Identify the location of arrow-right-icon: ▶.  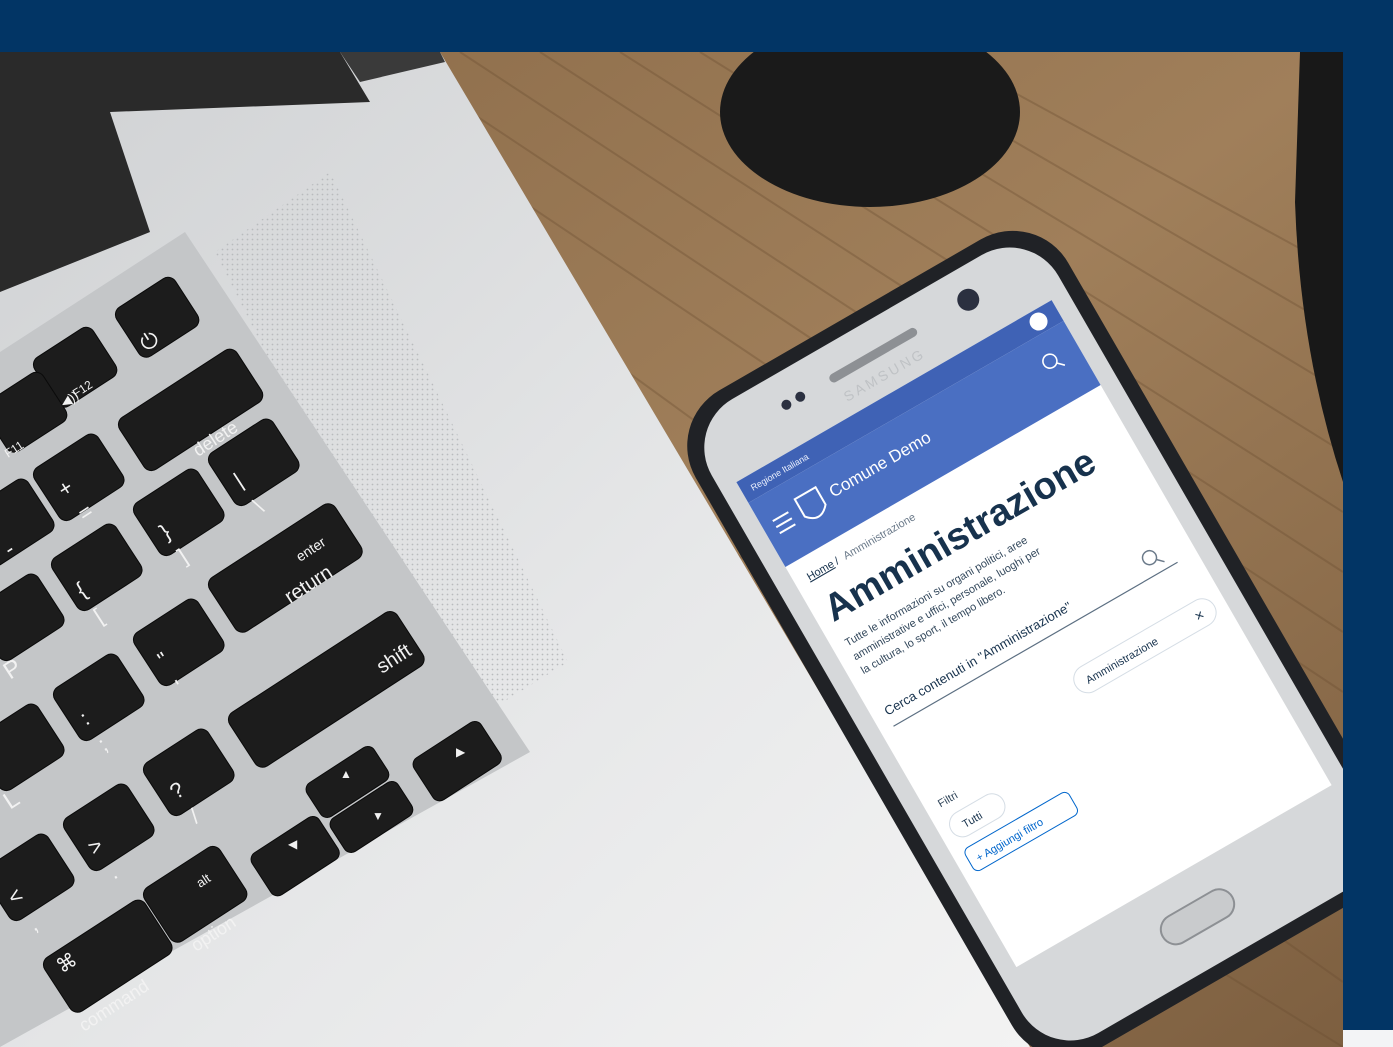
(461, 752).